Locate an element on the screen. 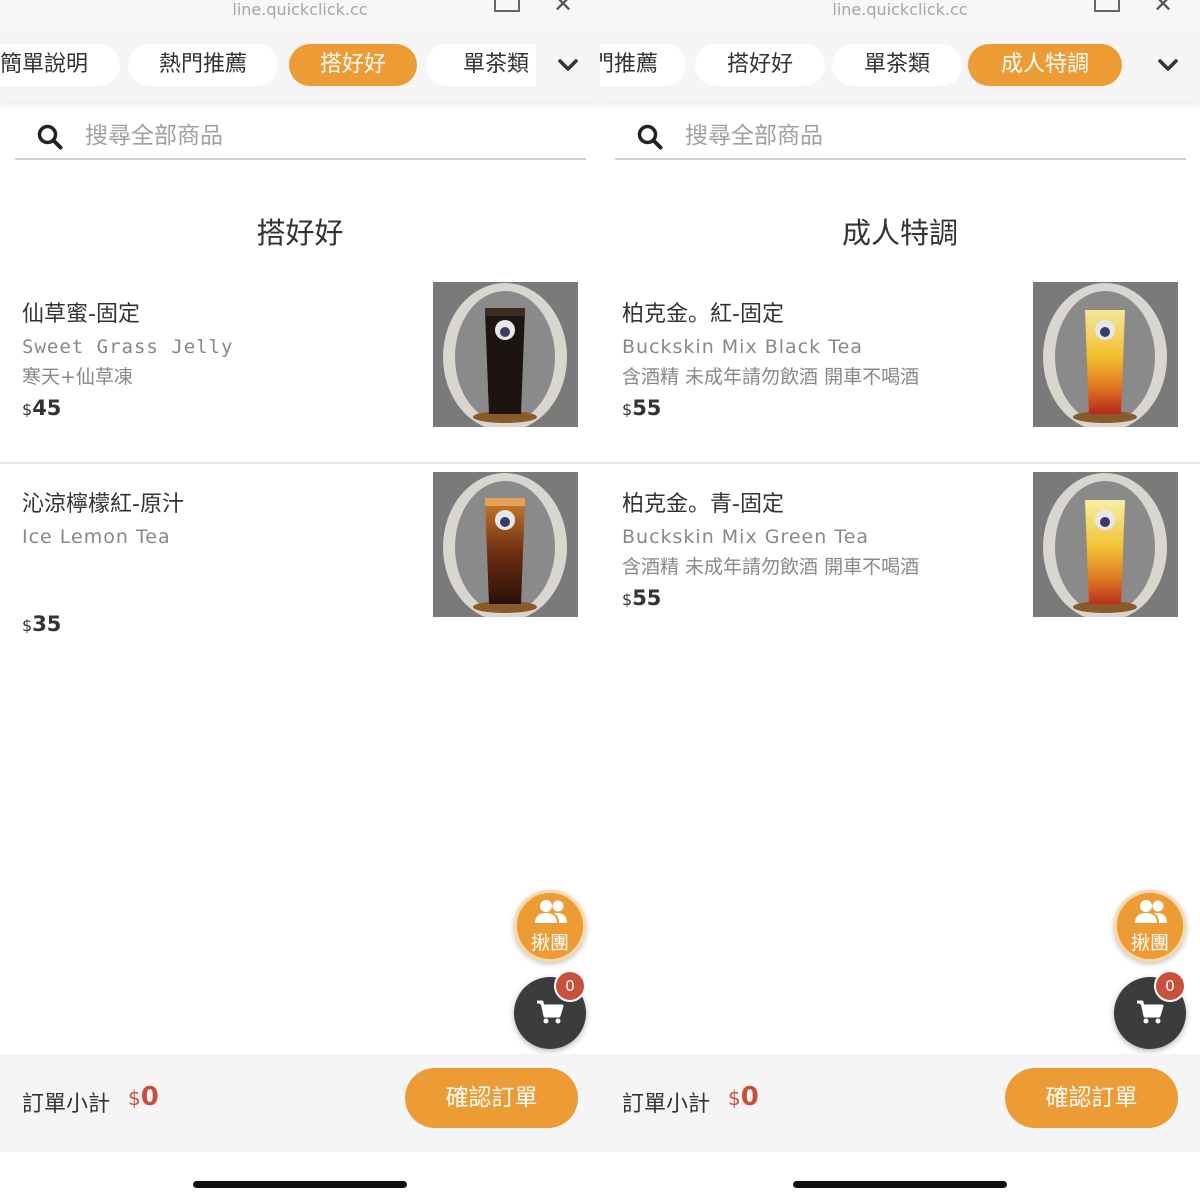  category-tabs: 簡單說明 熱門推薦 搭好好 單茶類 is located at coordinates (300, 65).